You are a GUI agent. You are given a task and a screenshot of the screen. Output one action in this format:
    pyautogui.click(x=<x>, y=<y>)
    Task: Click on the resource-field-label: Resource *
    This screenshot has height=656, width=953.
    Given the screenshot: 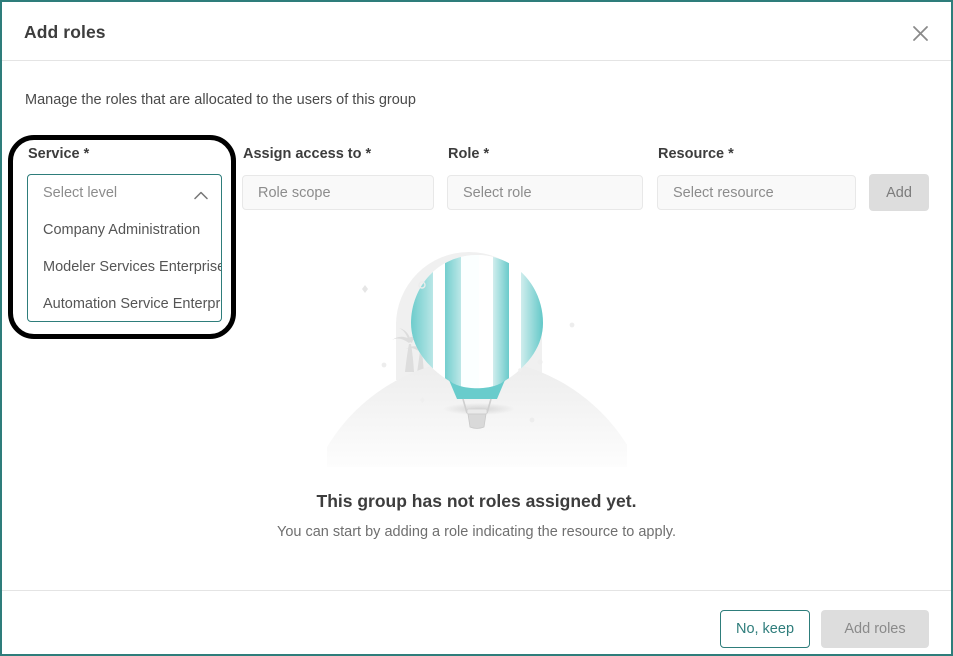 What is the action you would take?
    pyautogui.click(x=696, y=154)
    